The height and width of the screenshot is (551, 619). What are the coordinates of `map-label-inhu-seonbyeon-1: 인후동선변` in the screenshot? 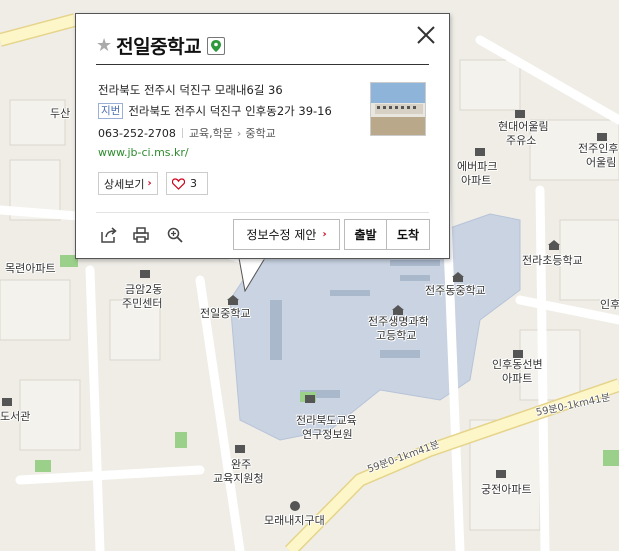 It's located at (517, 365).